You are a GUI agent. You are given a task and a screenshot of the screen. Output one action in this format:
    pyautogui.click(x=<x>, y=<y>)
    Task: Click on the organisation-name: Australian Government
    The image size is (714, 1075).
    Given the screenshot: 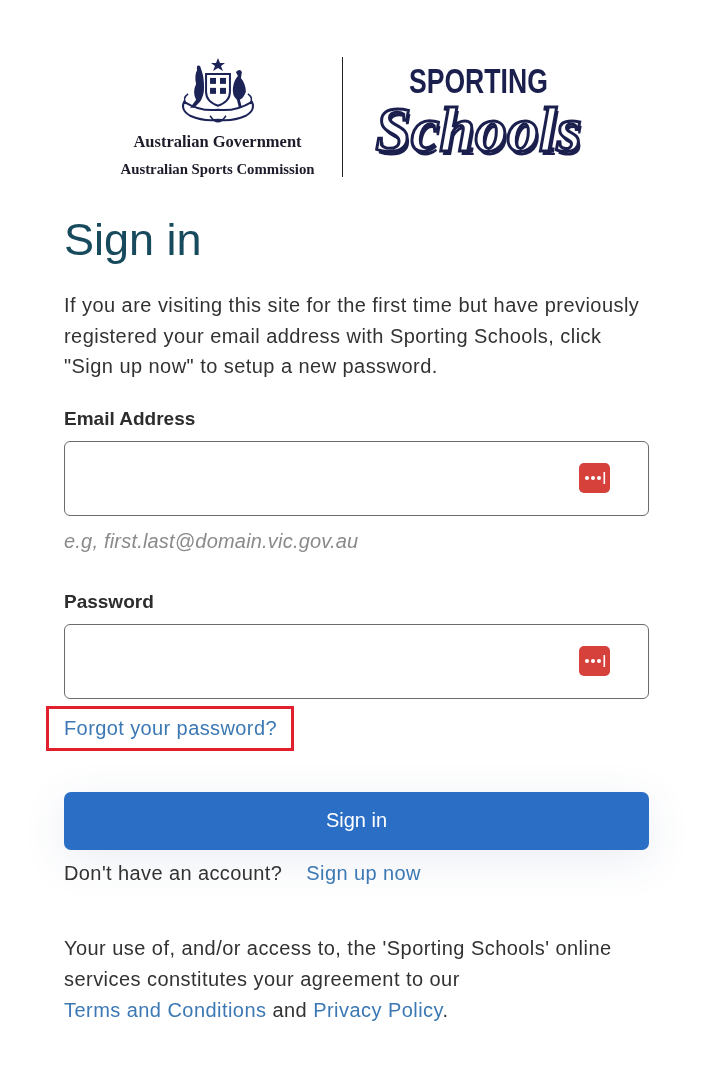 What is the action you would take?
    pyautogui.click(x=217, y=142)
    